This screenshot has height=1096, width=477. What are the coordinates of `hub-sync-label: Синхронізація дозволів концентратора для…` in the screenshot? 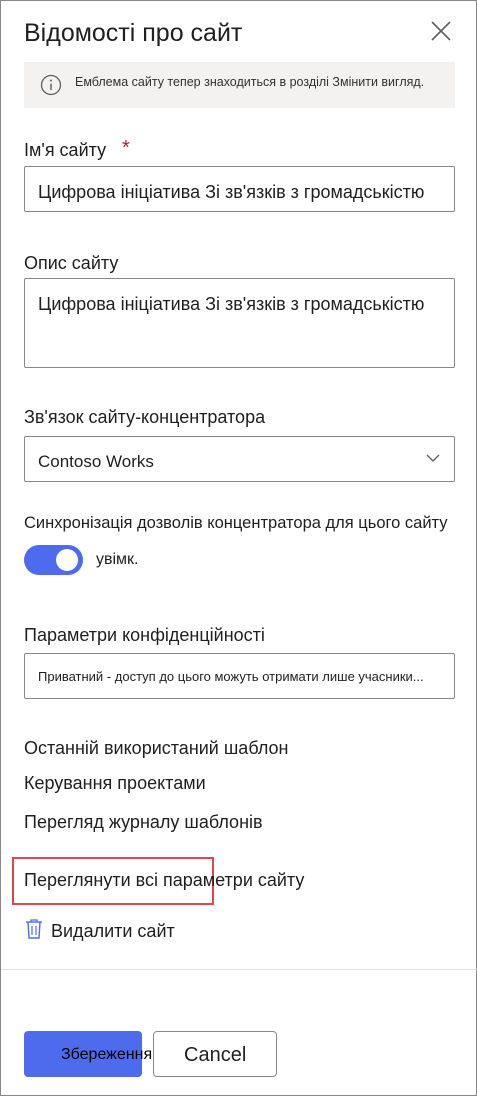 It's located at (236, 523).